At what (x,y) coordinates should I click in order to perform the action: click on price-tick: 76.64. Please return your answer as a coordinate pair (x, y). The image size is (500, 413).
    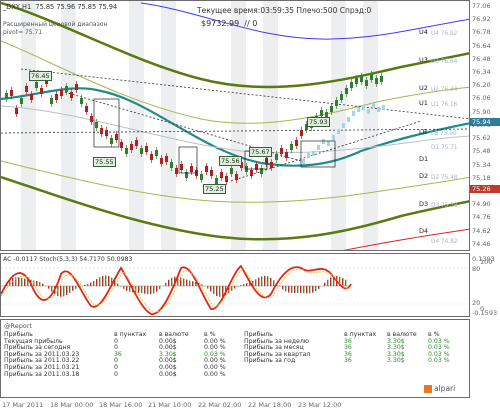
    Looking at the image, I should click on (481, 45).